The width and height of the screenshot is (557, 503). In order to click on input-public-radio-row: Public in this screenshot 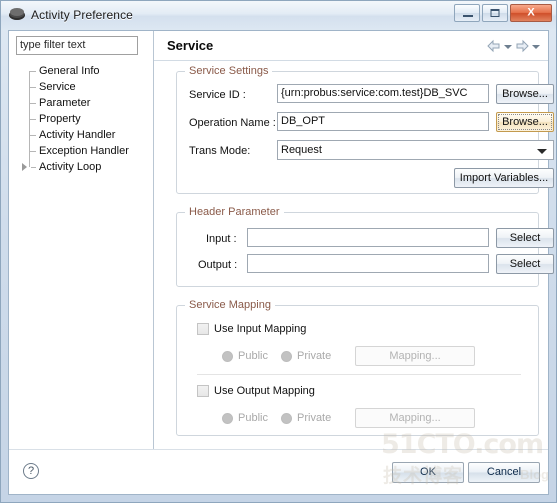, I will do `click(245, 356)`.